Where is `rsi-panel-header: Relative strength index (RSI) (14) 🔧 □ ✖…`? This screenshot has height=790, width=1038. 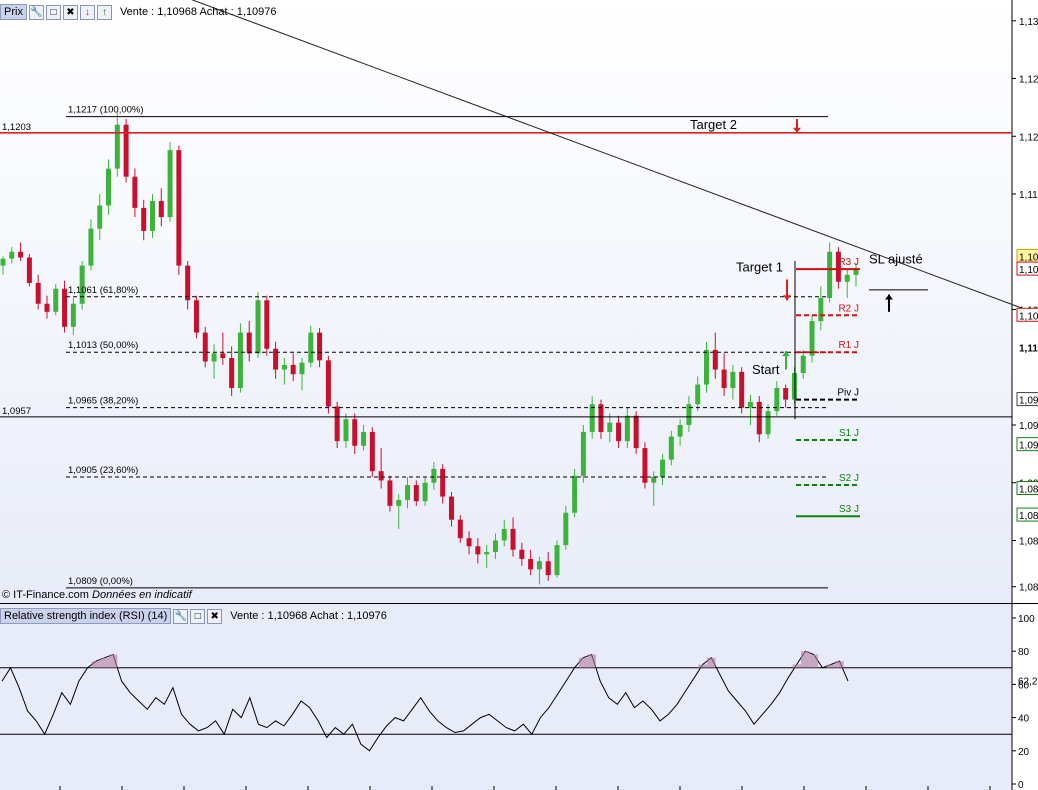
rsi-panel-header: Relative strength index (RSI) (14) 🔧 □ ✖… is located at coordinates (193, 616).